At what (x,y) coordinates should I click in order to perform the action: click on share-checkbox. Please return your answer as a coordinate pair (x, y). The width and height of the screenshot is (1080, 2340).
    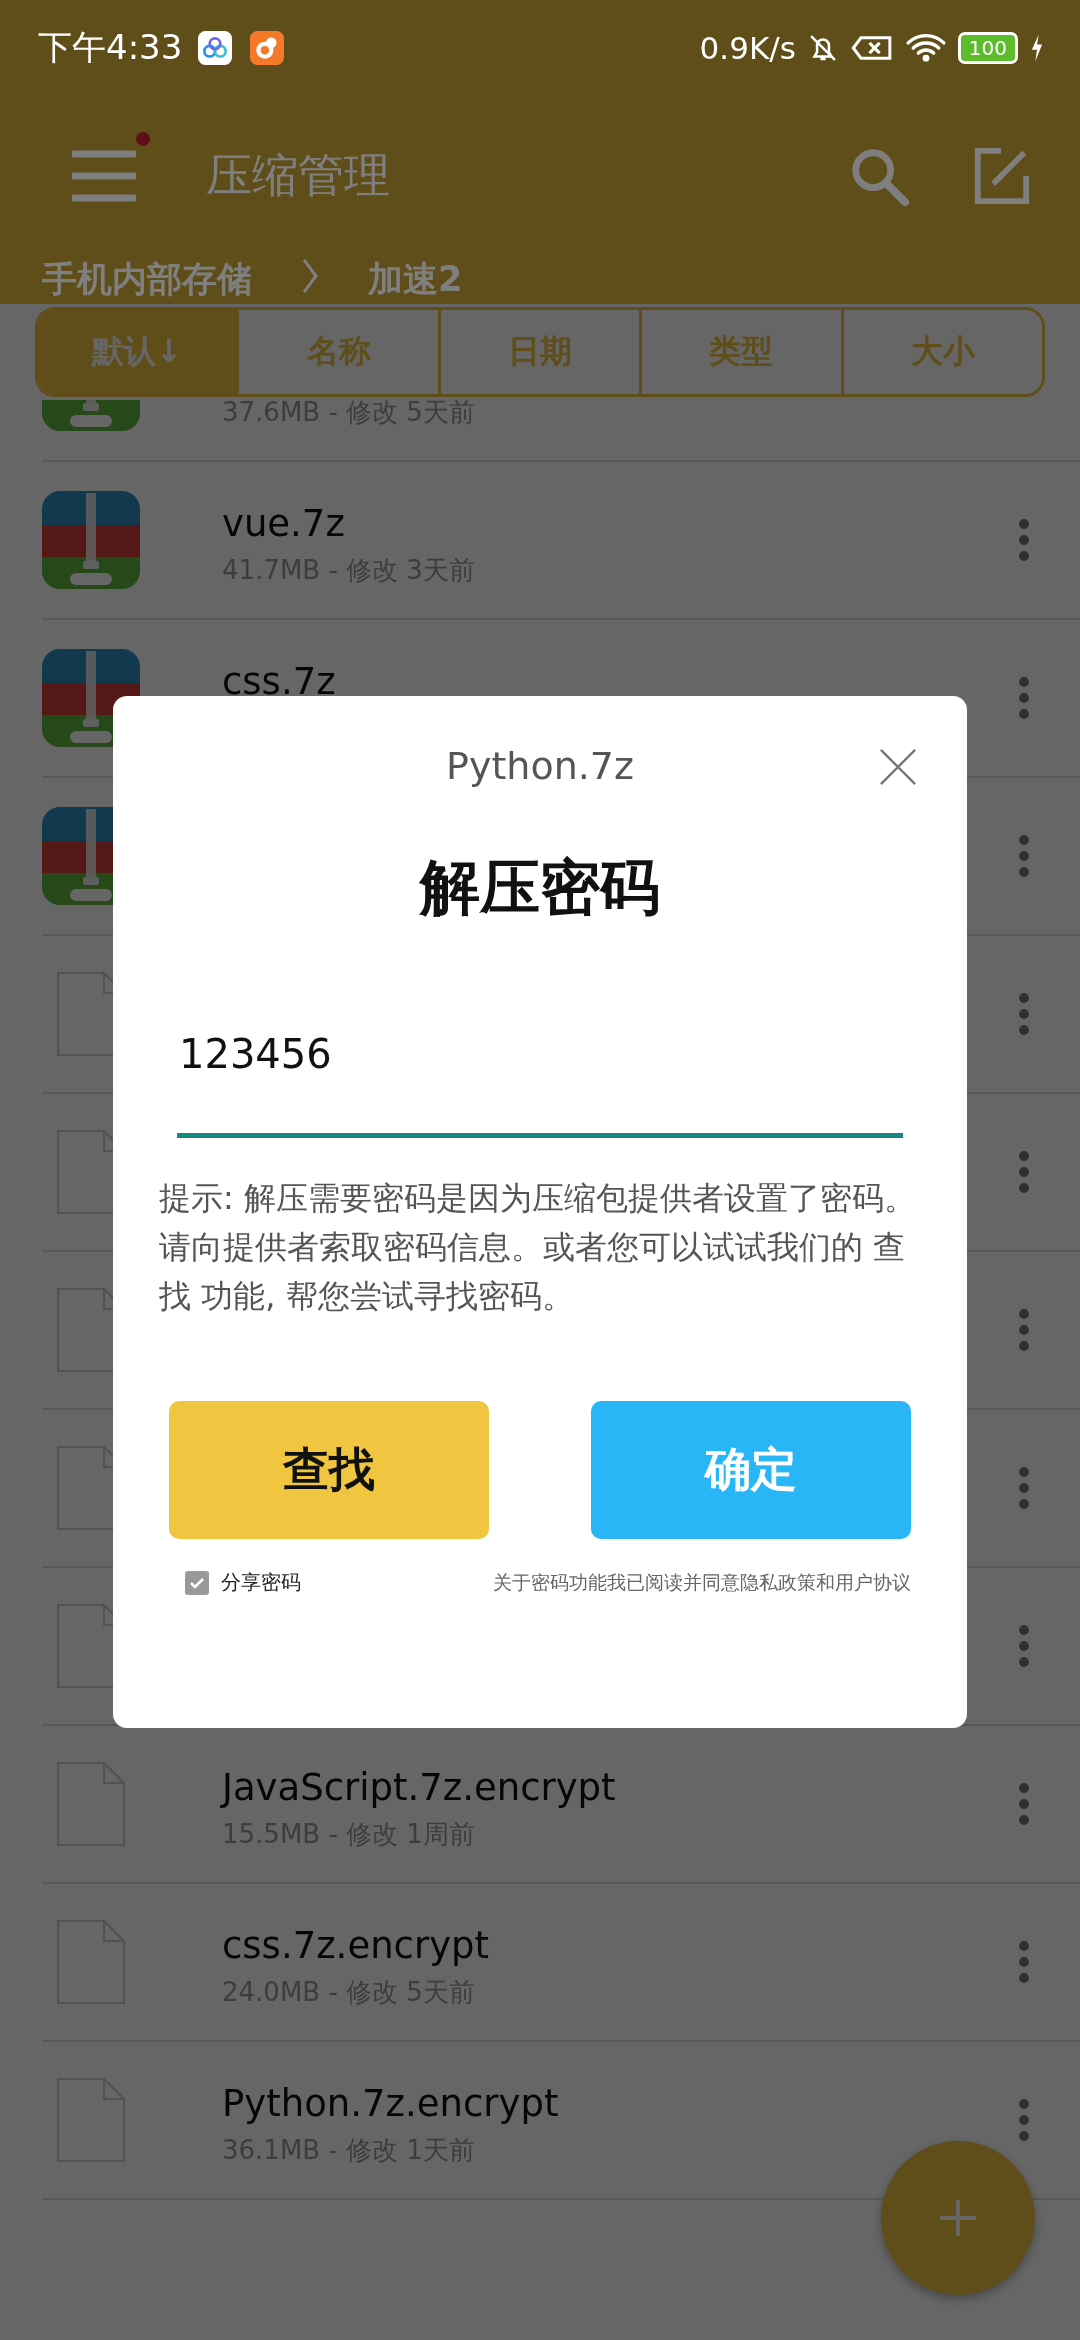
    Looking at the image, I should click on (197, 1582).